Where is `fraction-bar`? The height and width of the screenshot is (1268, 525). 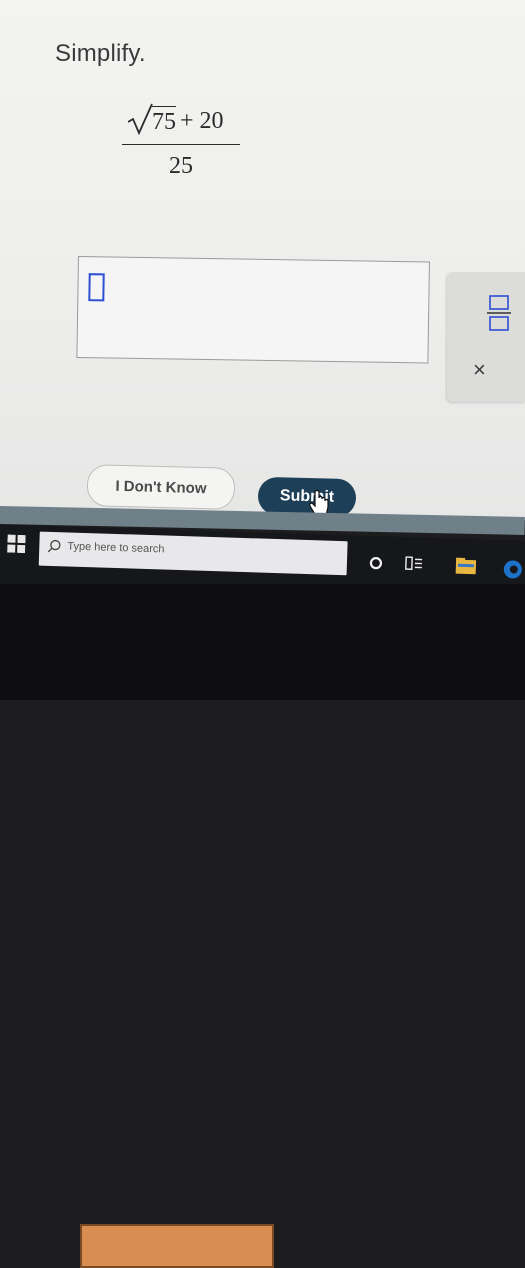
fraction-bar is located at coordinates (181, 144).